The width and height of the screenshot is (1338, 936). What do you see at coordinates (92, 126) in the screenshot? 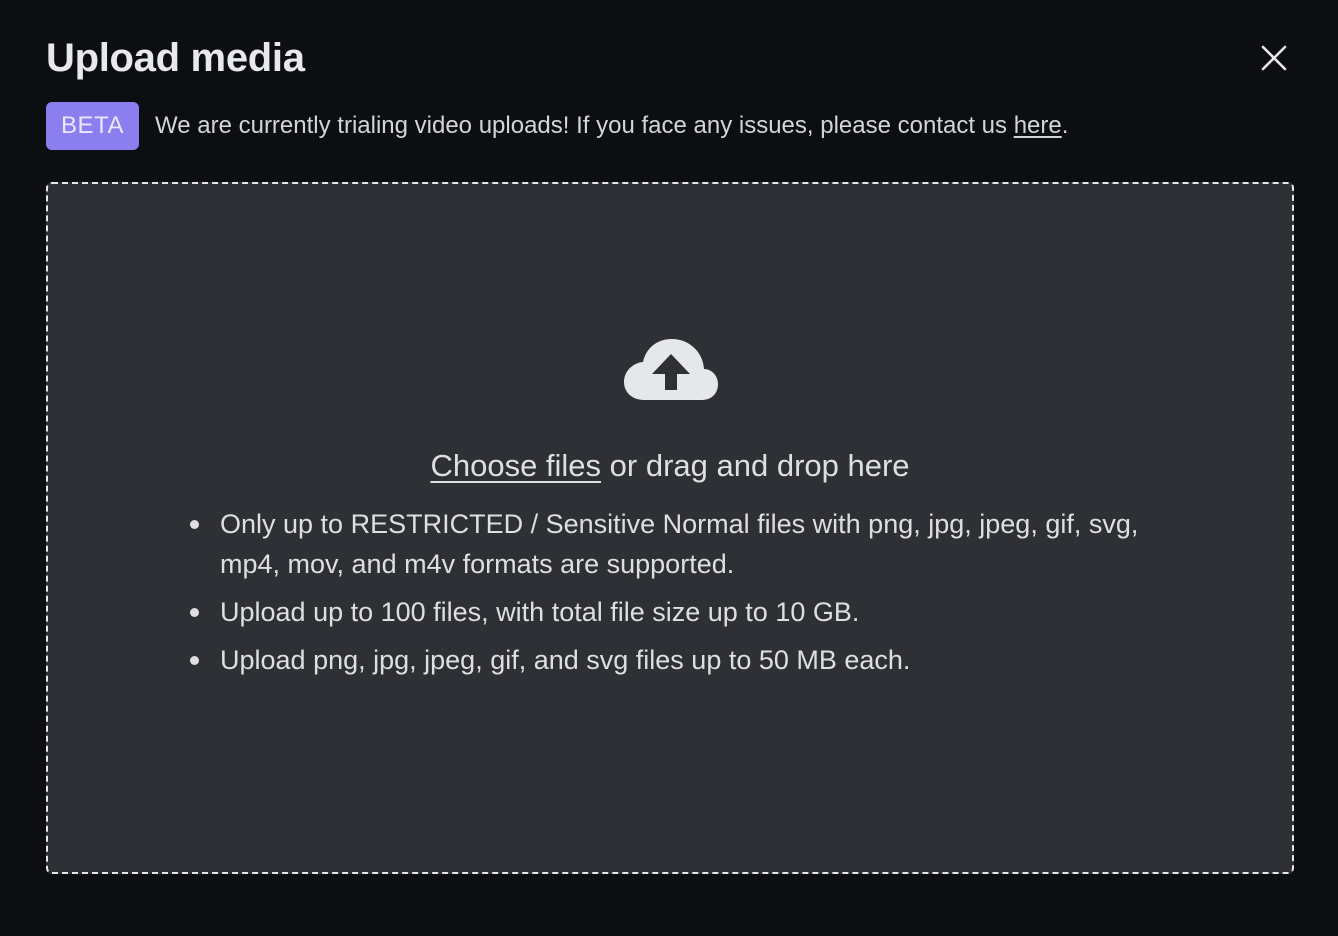
I see `beta-badge: BETA` at bounding box center [92, 126].